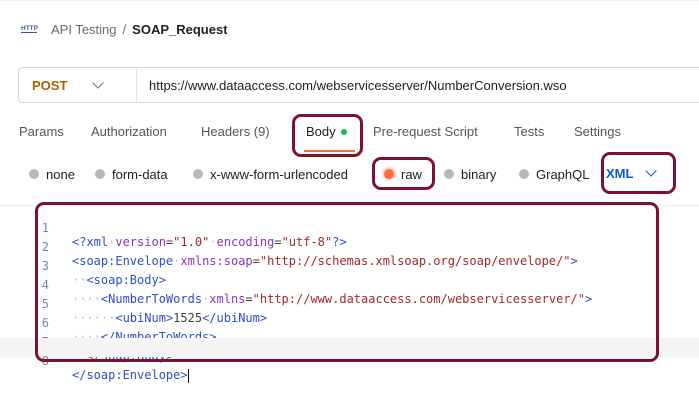  I want to click on radio-label: GraphQL, so click(563, 174).